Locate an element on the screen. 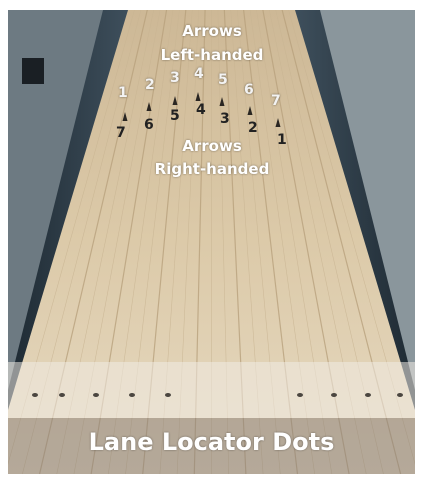  caption-title: Lane Locator Dots is located at coordinates (211, 442).